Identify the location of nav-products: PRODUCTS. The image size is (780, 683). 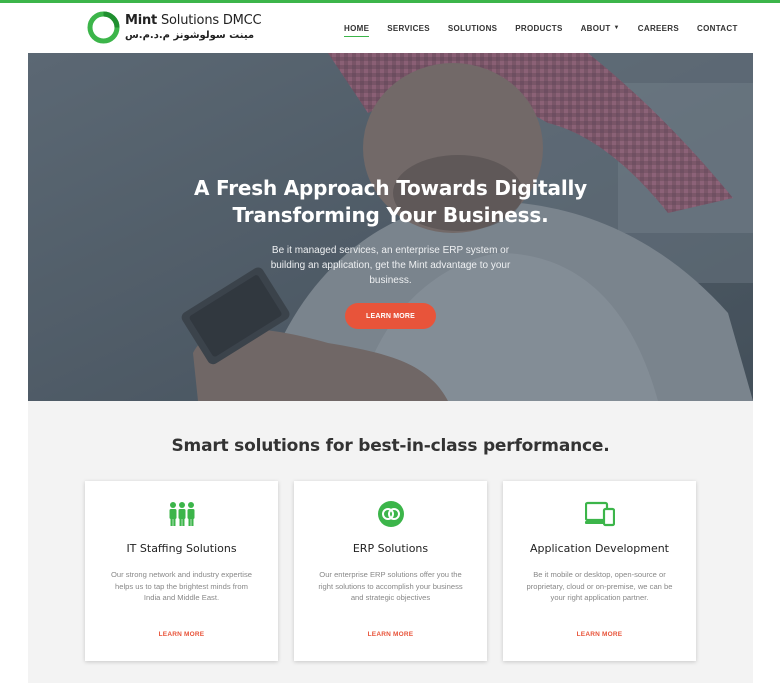
(538, 28).